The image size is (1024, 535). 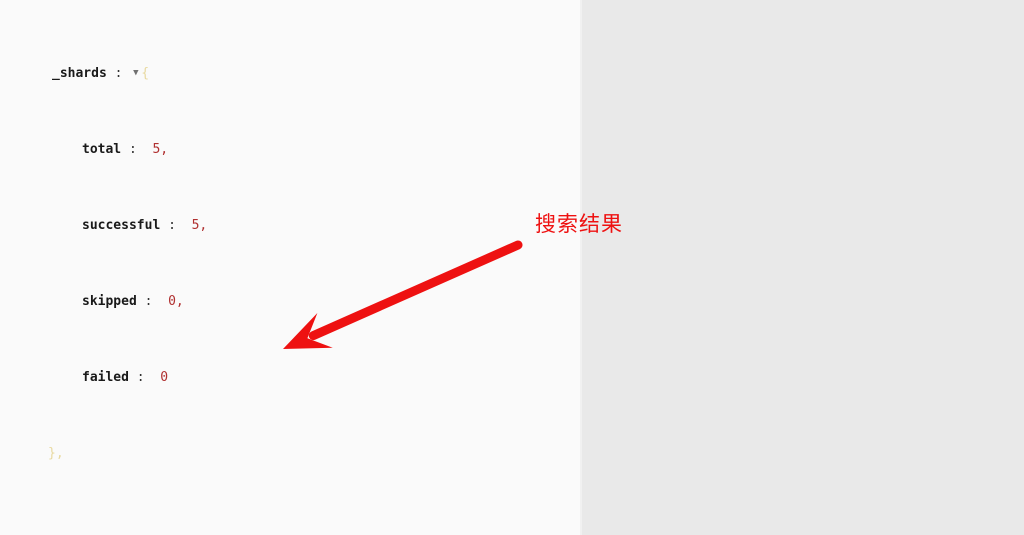 What do you see at coordinates (512, 453) in the screenshot?
I see `json-line-shards-close: },` at bounding box center [512, 453].